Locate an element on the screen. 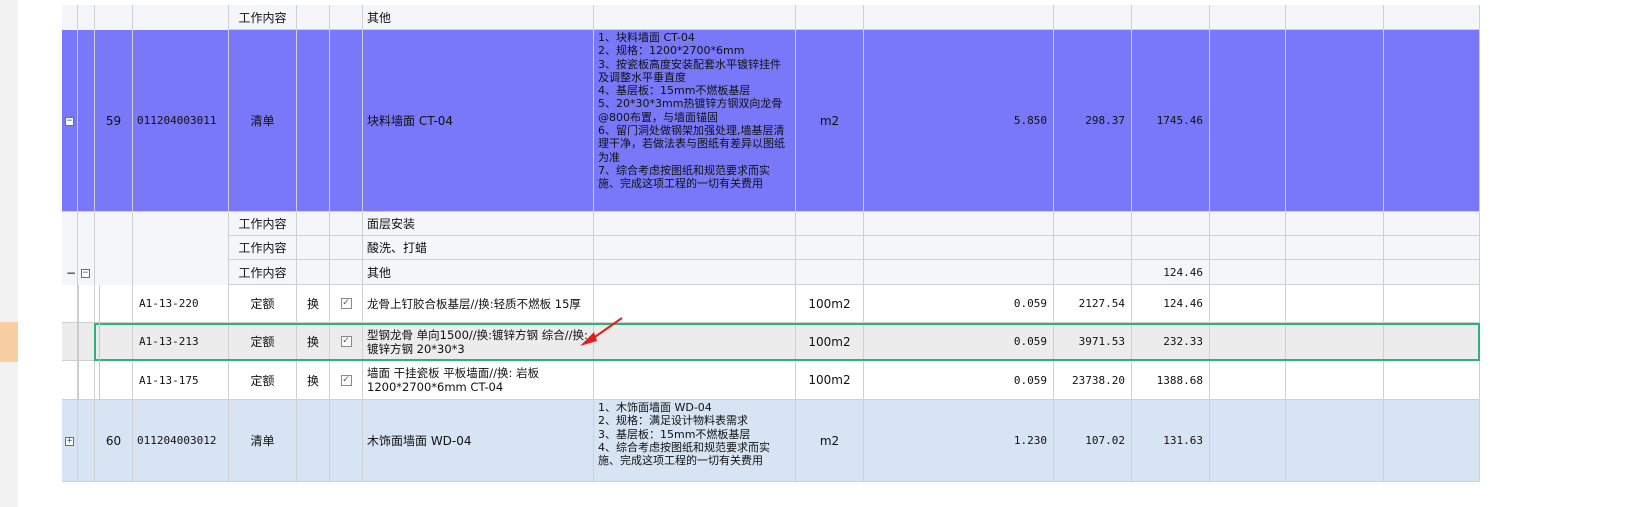  cell-total: 232.33 is located at coordinates (1171, 342).